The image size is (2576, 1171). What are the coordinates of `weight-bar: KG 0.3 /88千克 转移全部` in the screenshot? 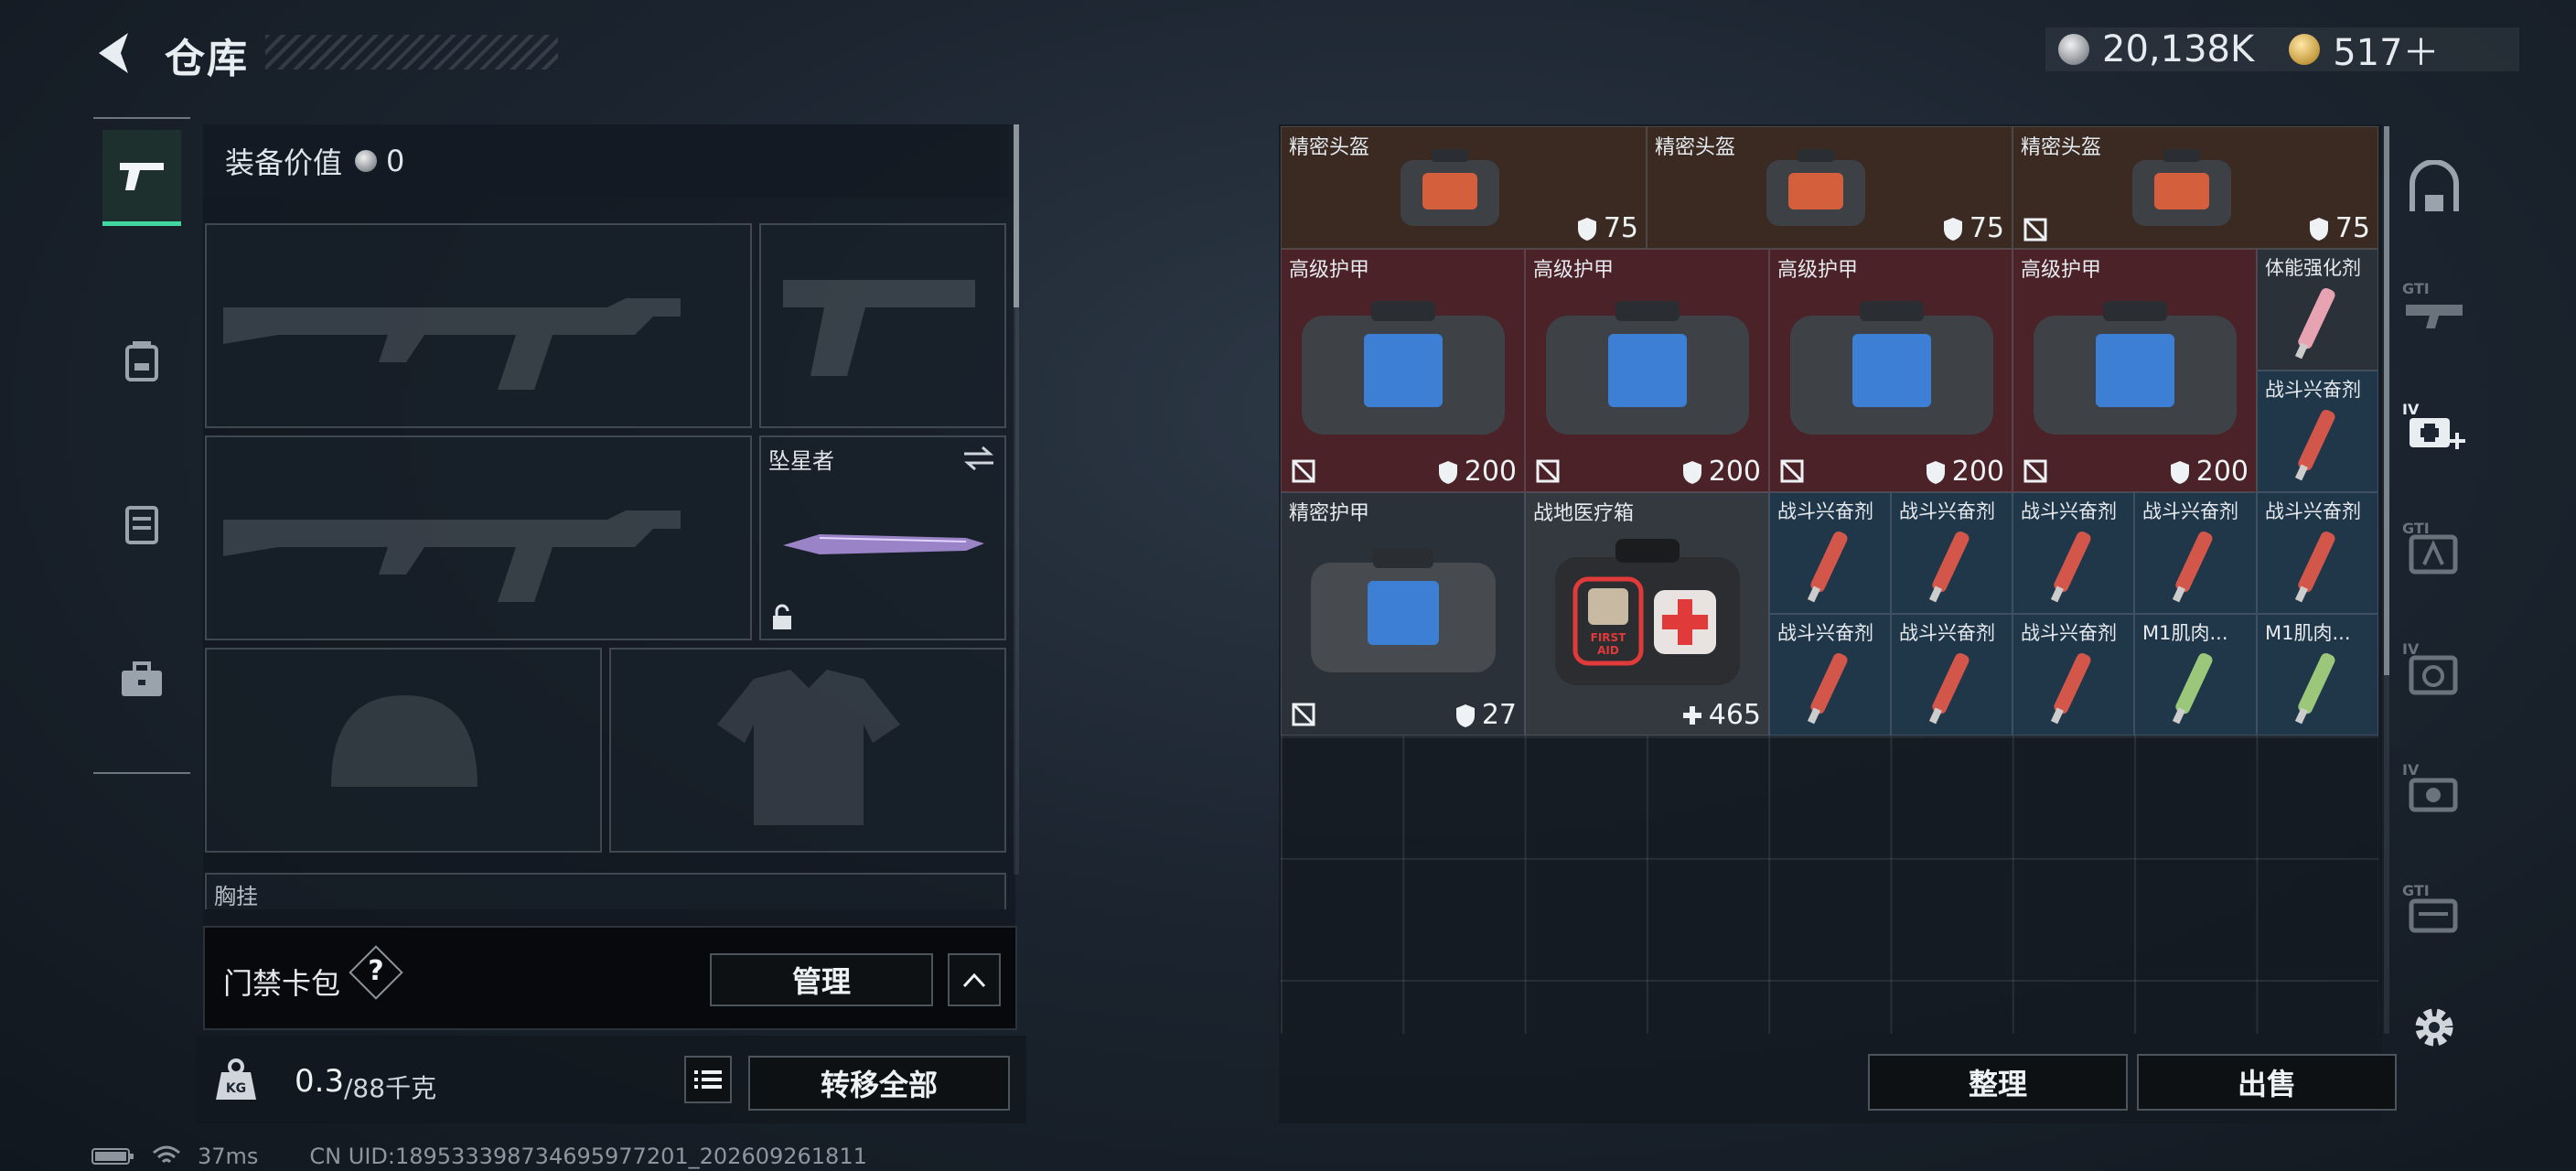 It's located at (611, 1079).